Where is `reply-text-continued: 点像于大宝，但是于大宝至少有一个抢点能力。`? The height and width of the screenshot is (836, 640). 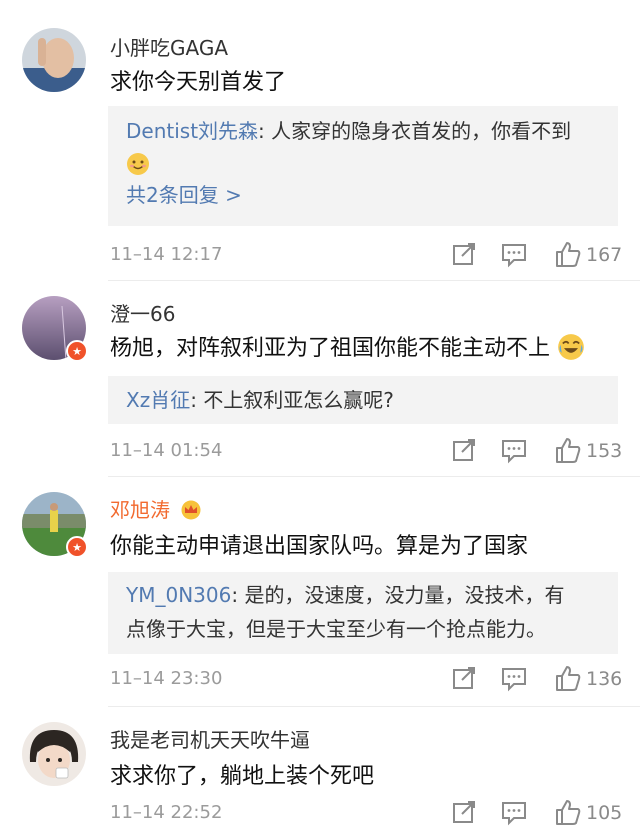
reply-text-continued: 点像于大宝，但是于大宝至少有一个抢点能力。 is located at coordinates (336, 629).